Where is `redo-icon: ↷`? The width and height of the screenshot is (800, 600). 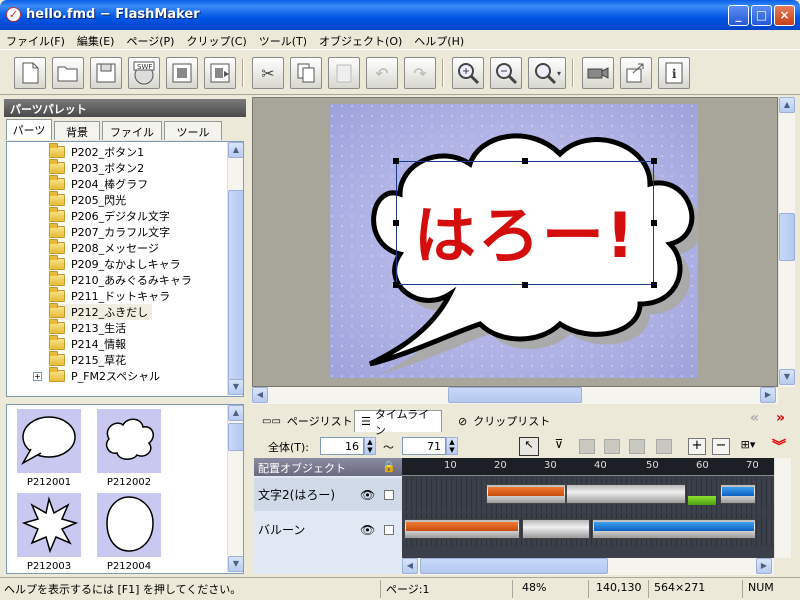
redo-icon: ↷ is located at coordinates (420, 73).